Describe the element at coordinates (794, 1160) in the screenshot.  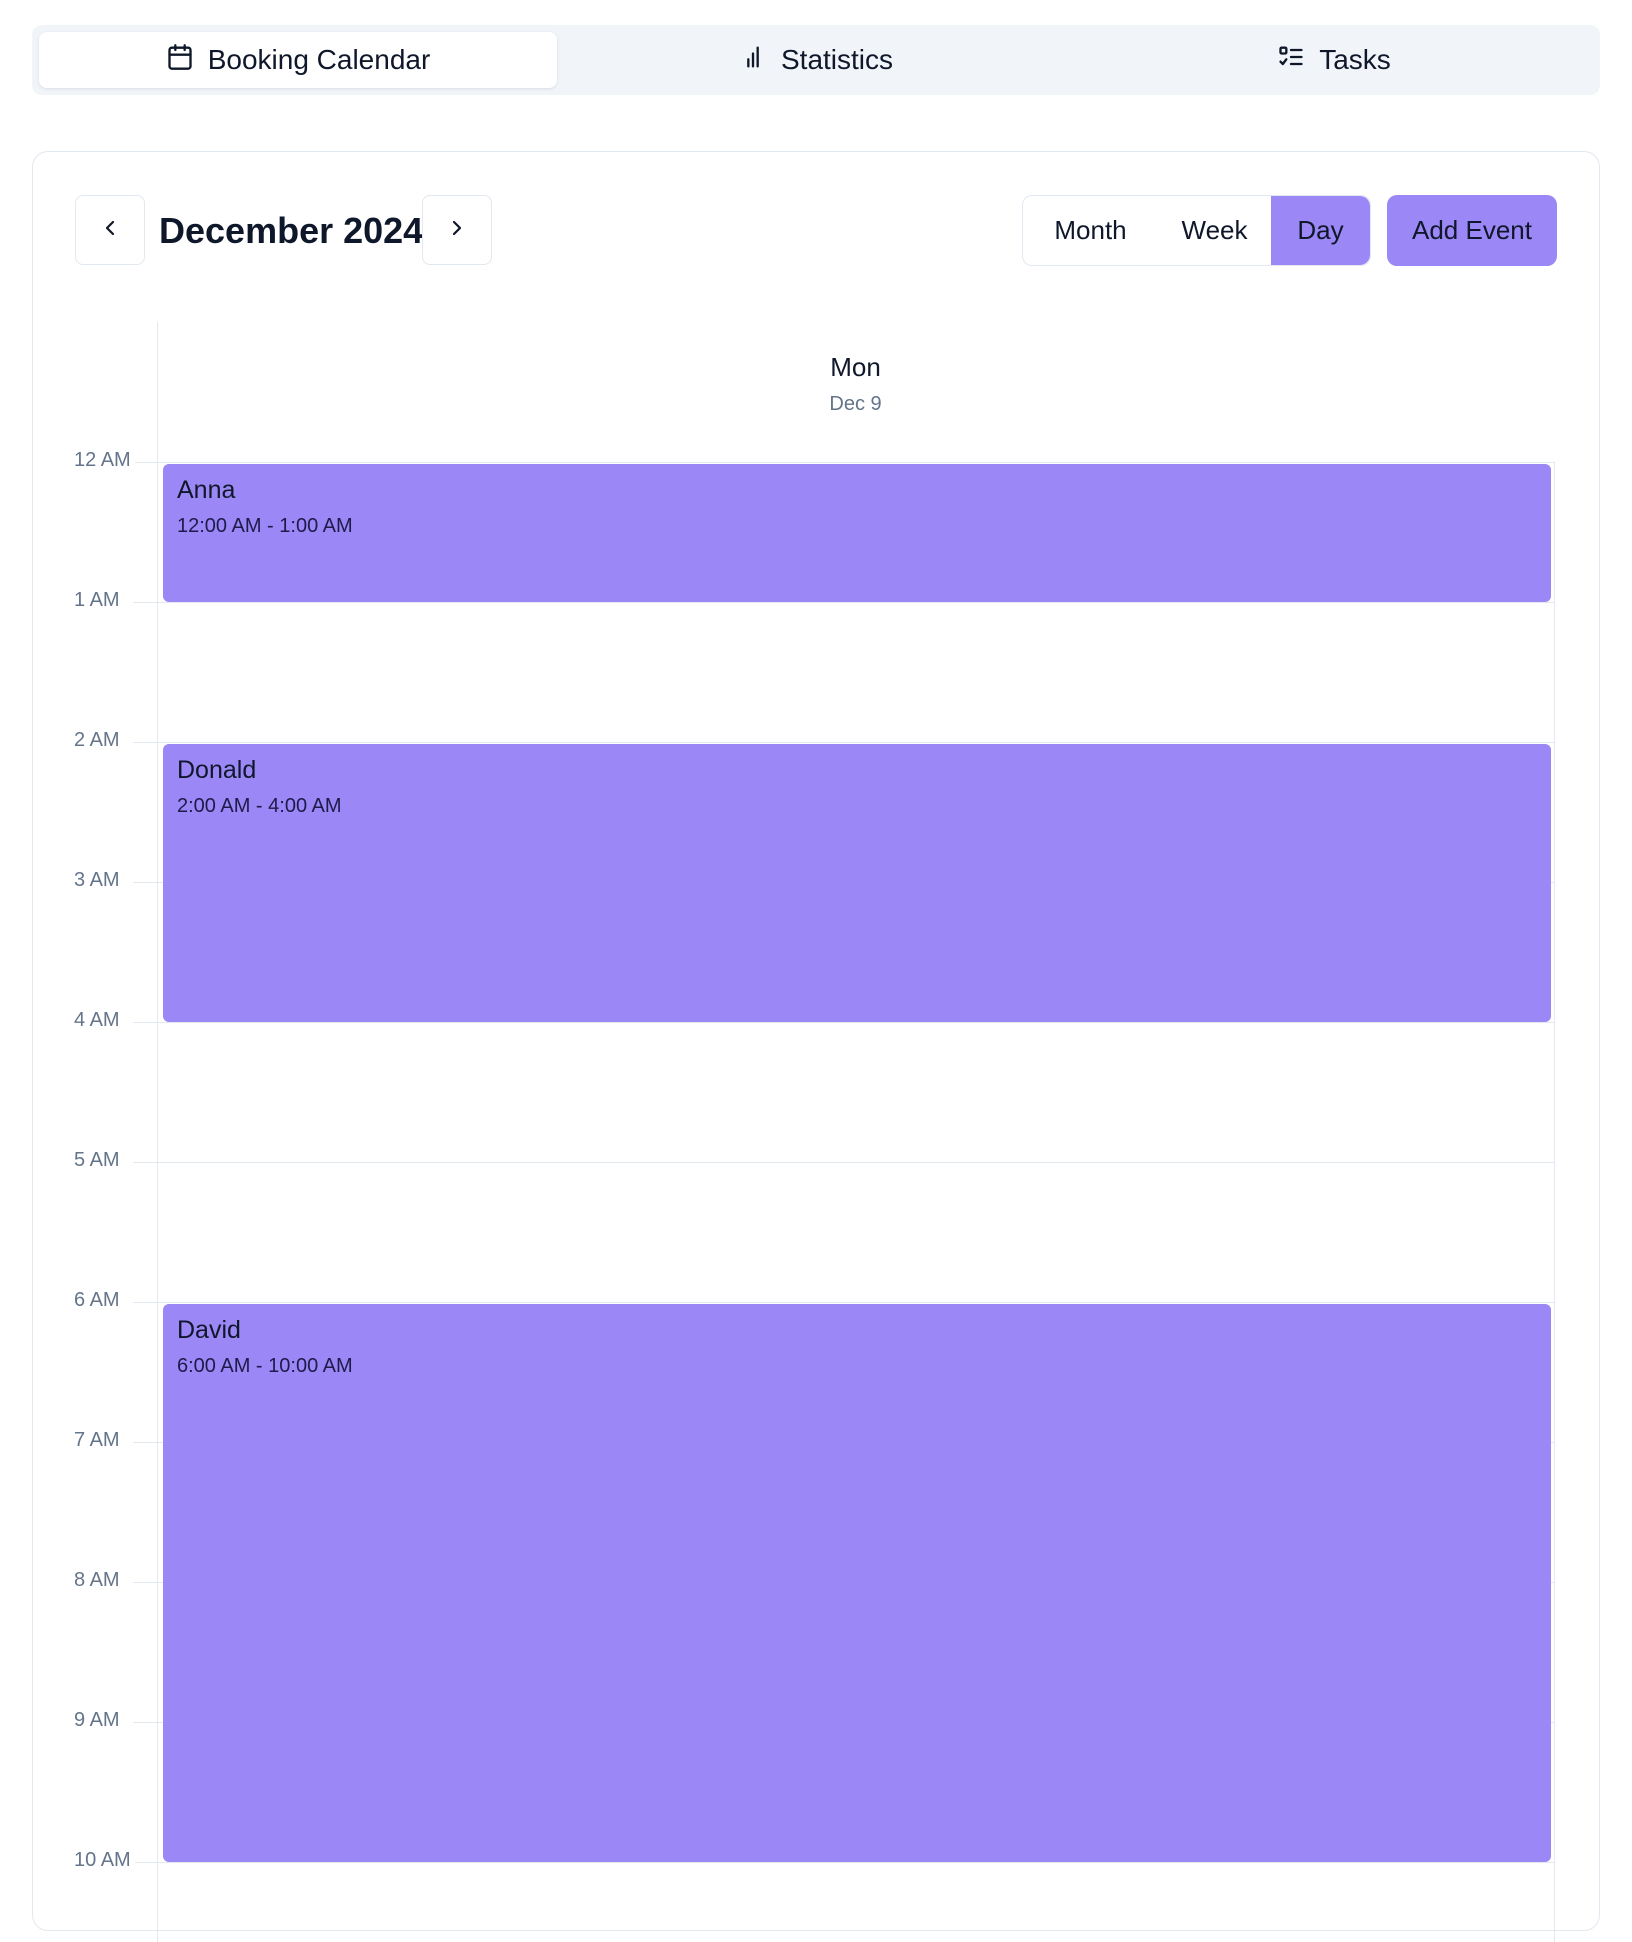
I see `hour-row: 5 AM` at that location.